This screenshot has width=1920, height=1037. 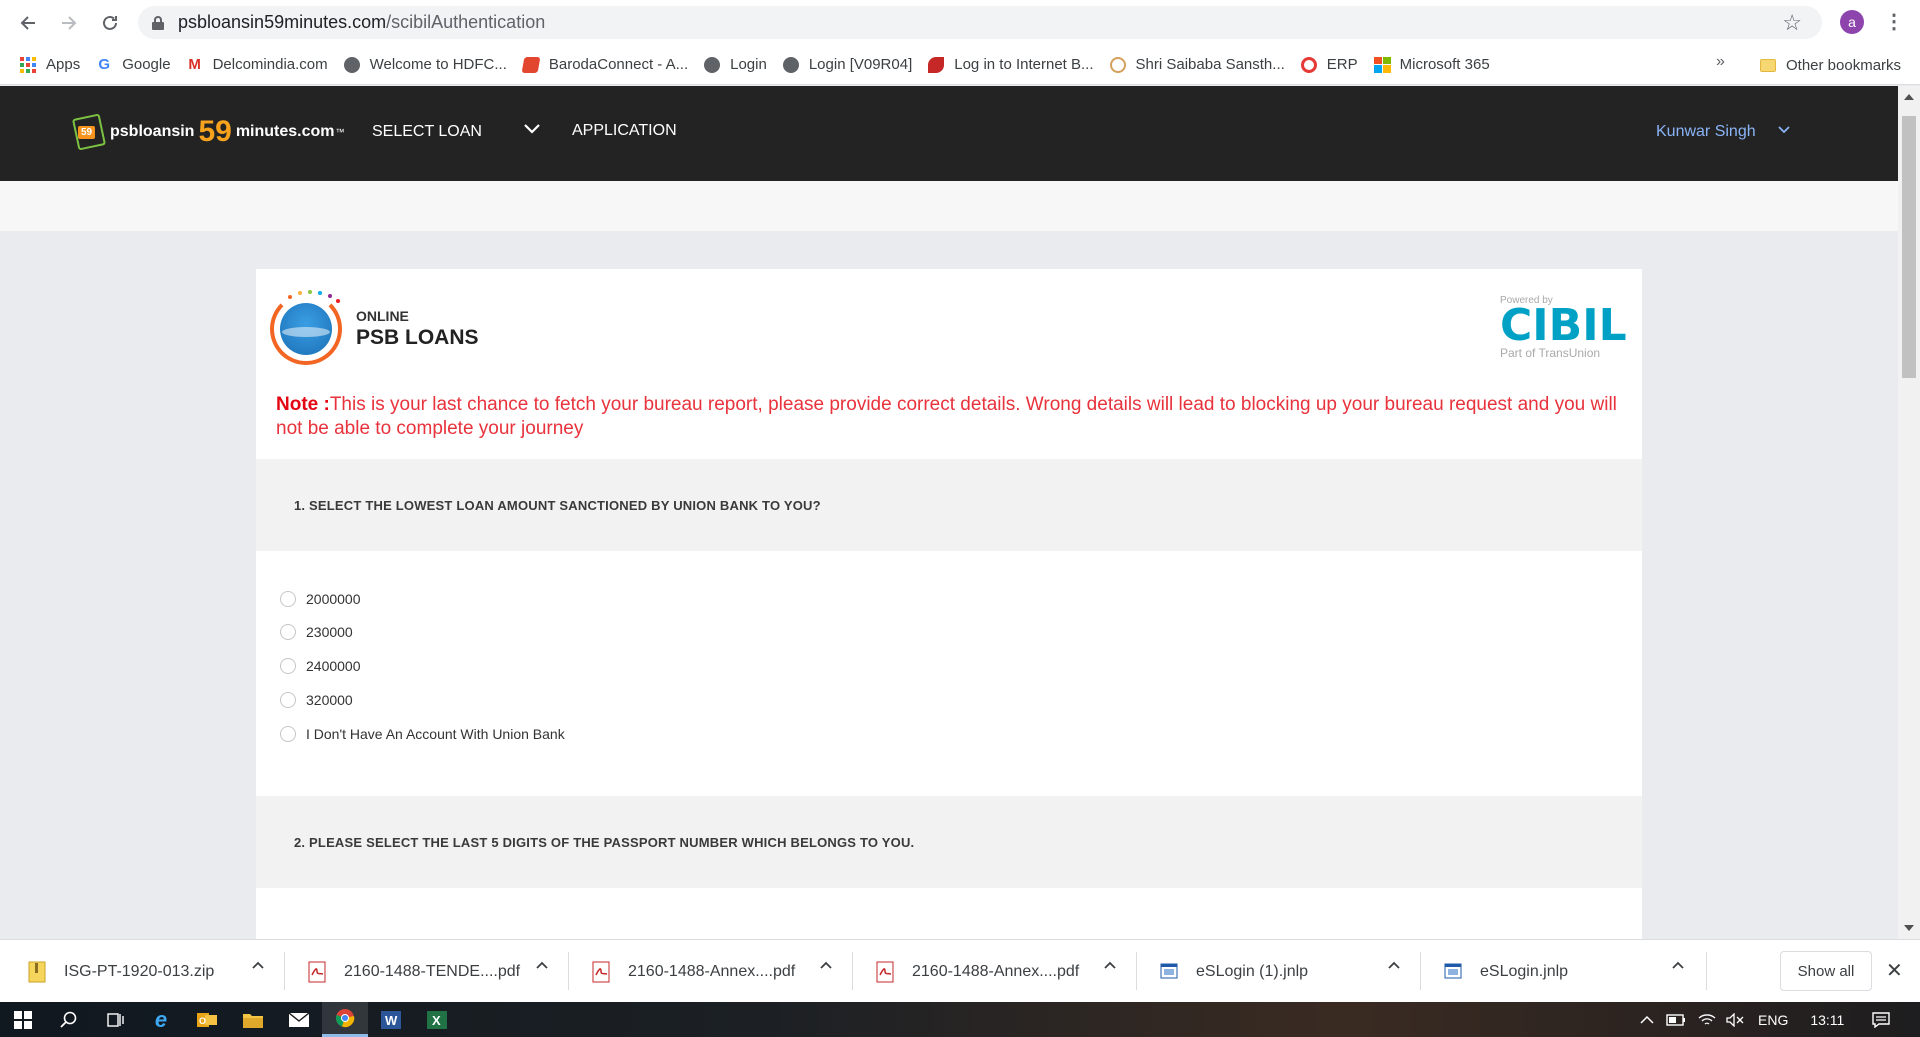 I want to click on bookmark-erp: ERP, so click(x=1329, y=65).